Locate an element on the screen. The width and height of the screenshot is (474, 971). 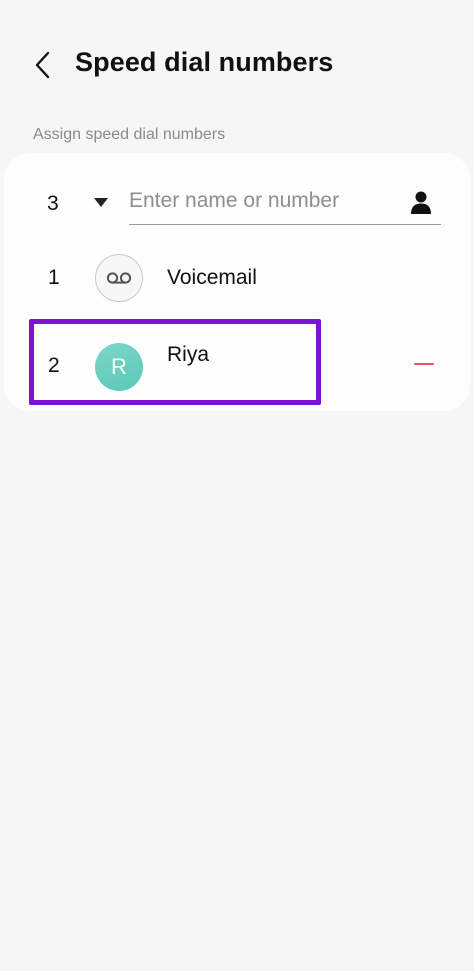
voicemail-icon is located at coordinates (119, 278).